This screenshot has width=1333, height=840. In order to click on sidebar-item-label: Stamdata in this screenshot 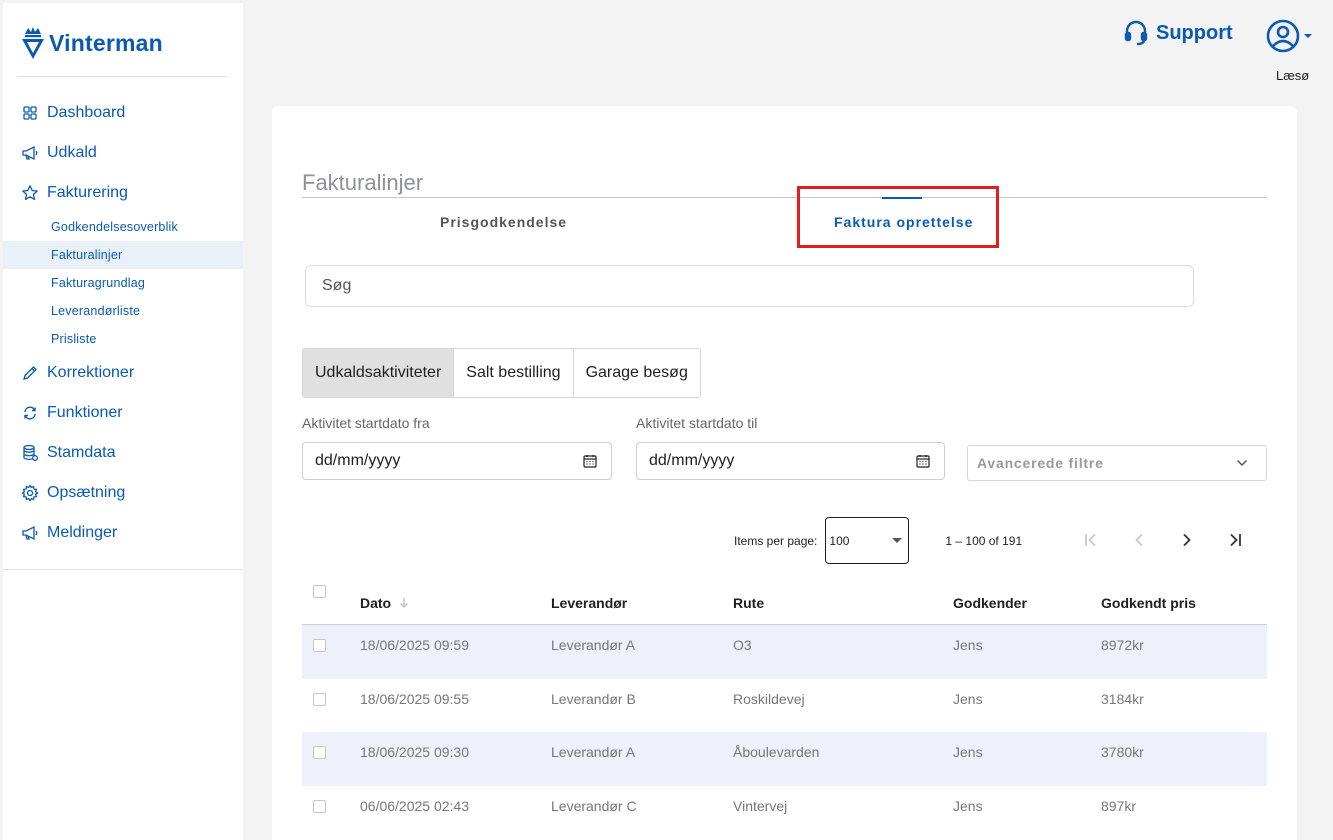, I will do `click(81, 452)`.